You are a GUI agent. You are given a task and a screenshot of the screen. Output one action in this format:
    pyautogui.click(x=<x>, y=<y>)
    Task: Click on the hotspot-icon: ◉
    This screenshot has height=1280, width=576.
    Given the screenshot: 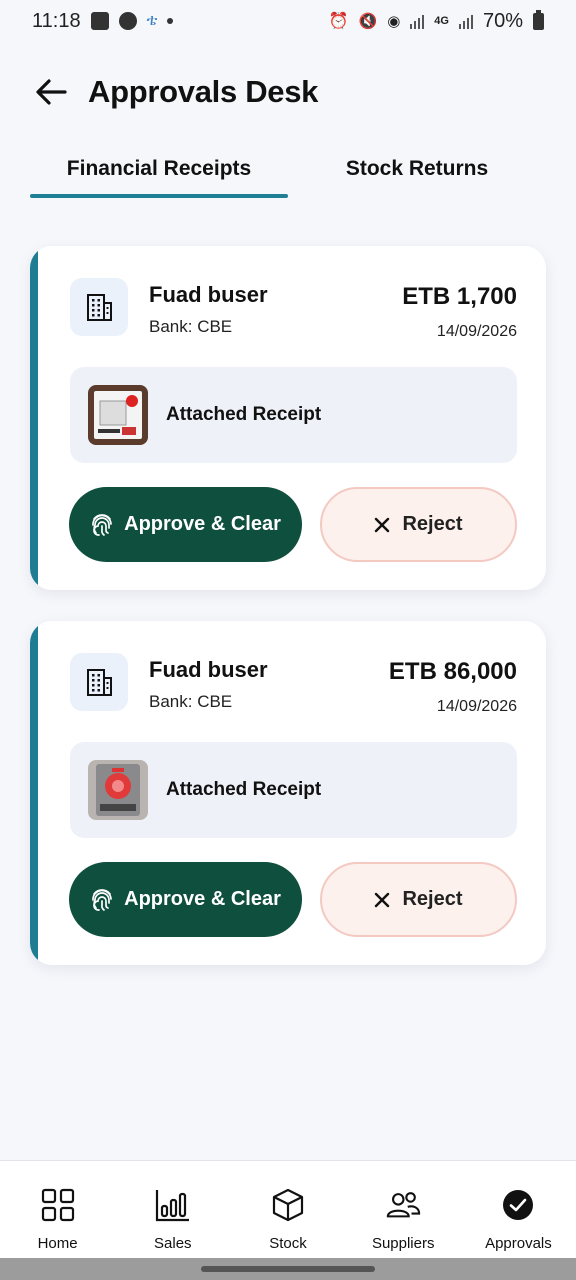 What is the action you would take?
    pyautogui.click(x=394, y=21)
    